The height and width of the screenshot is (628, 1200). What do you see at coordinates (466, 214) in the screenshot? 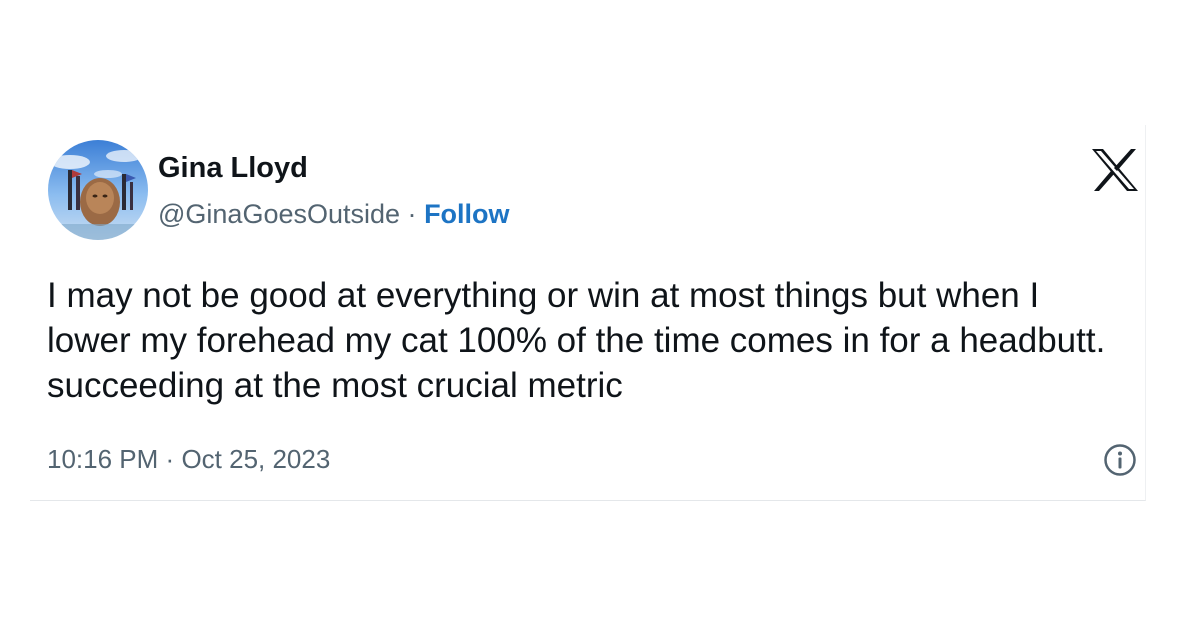
I see `follow-button: Follow` at bounding box center [466, 214].